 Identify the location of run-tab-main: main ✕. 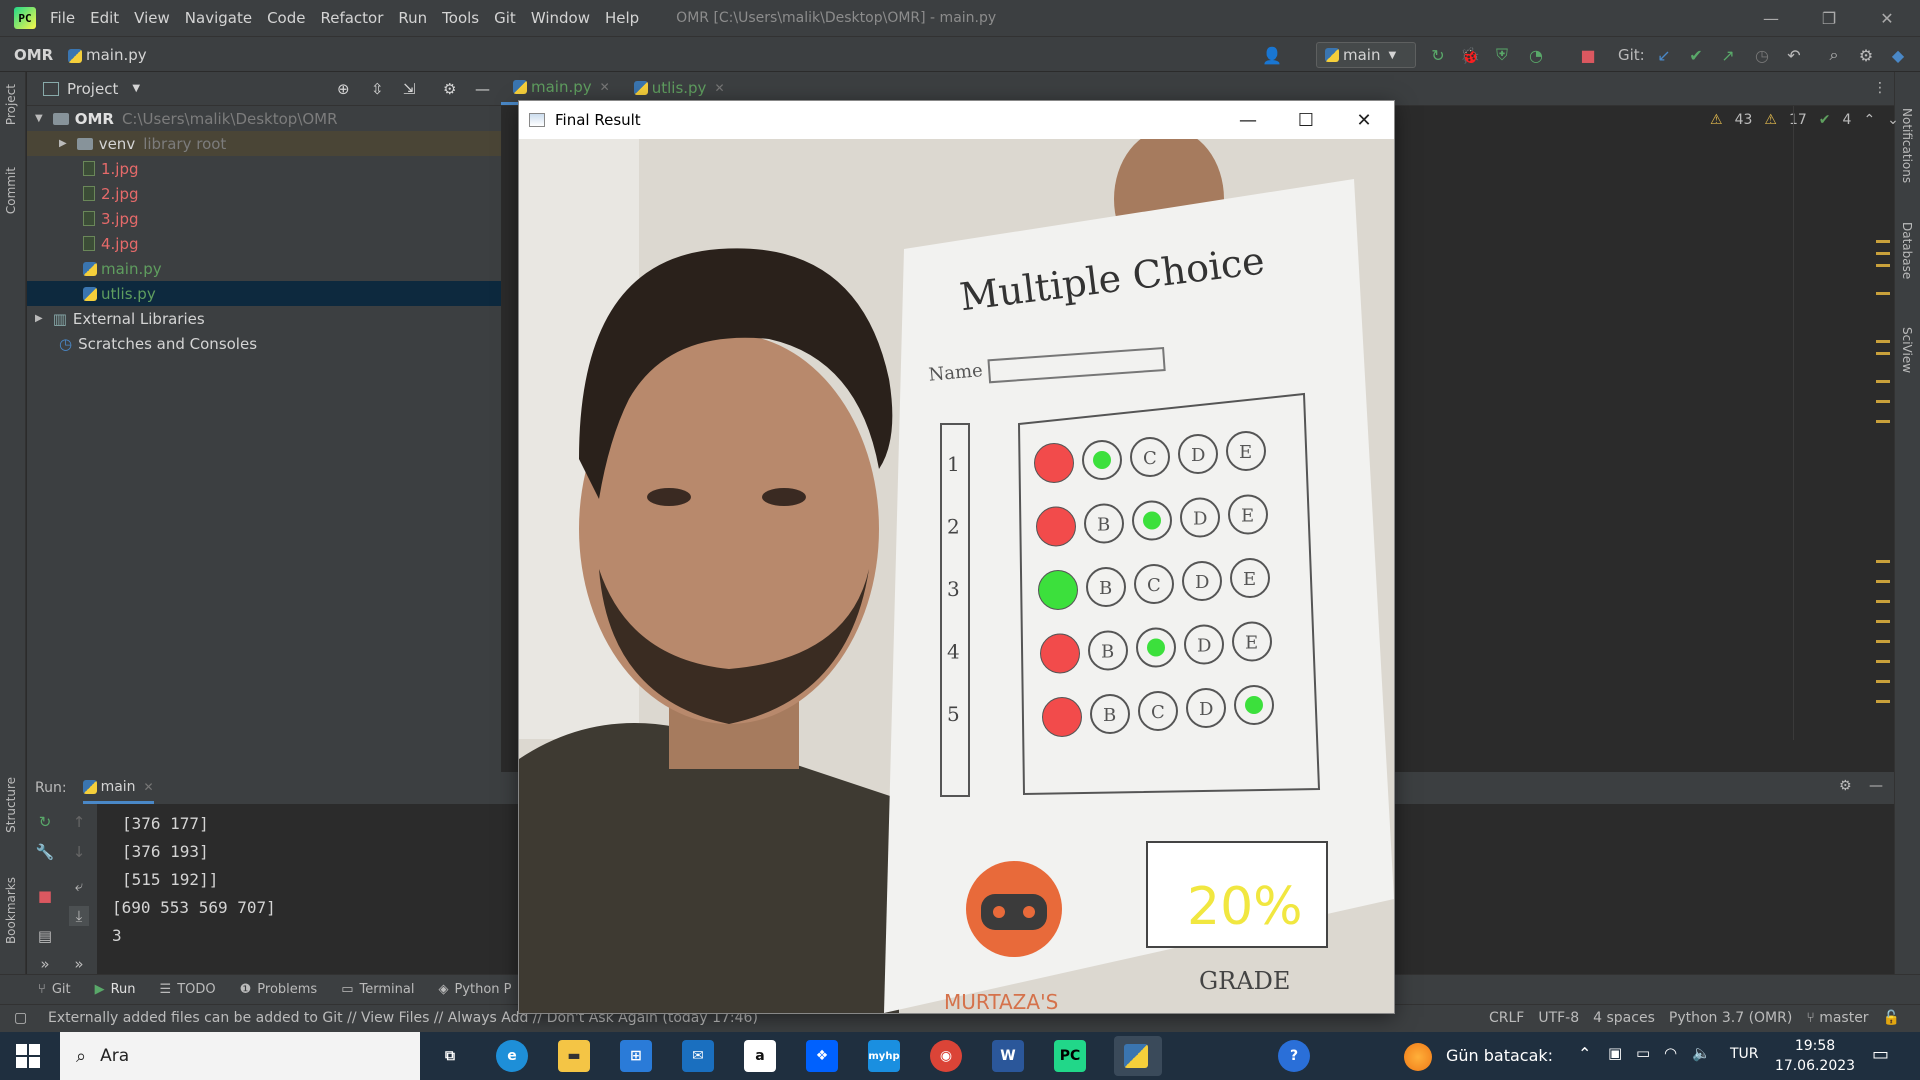
(118, 788).